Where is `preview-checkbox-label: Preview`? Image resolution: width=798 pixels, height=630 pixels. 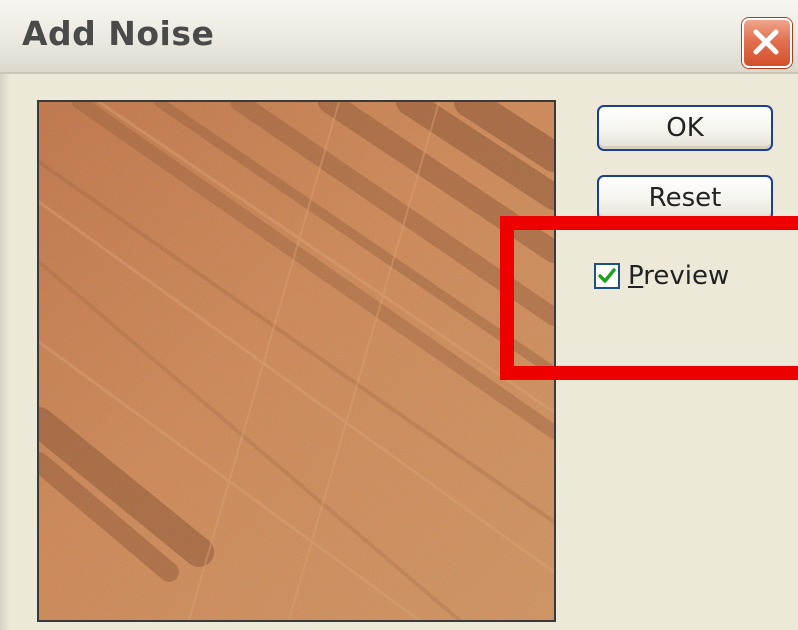
preview-checkbox-label: Preview is located at coordinates (679, 276).